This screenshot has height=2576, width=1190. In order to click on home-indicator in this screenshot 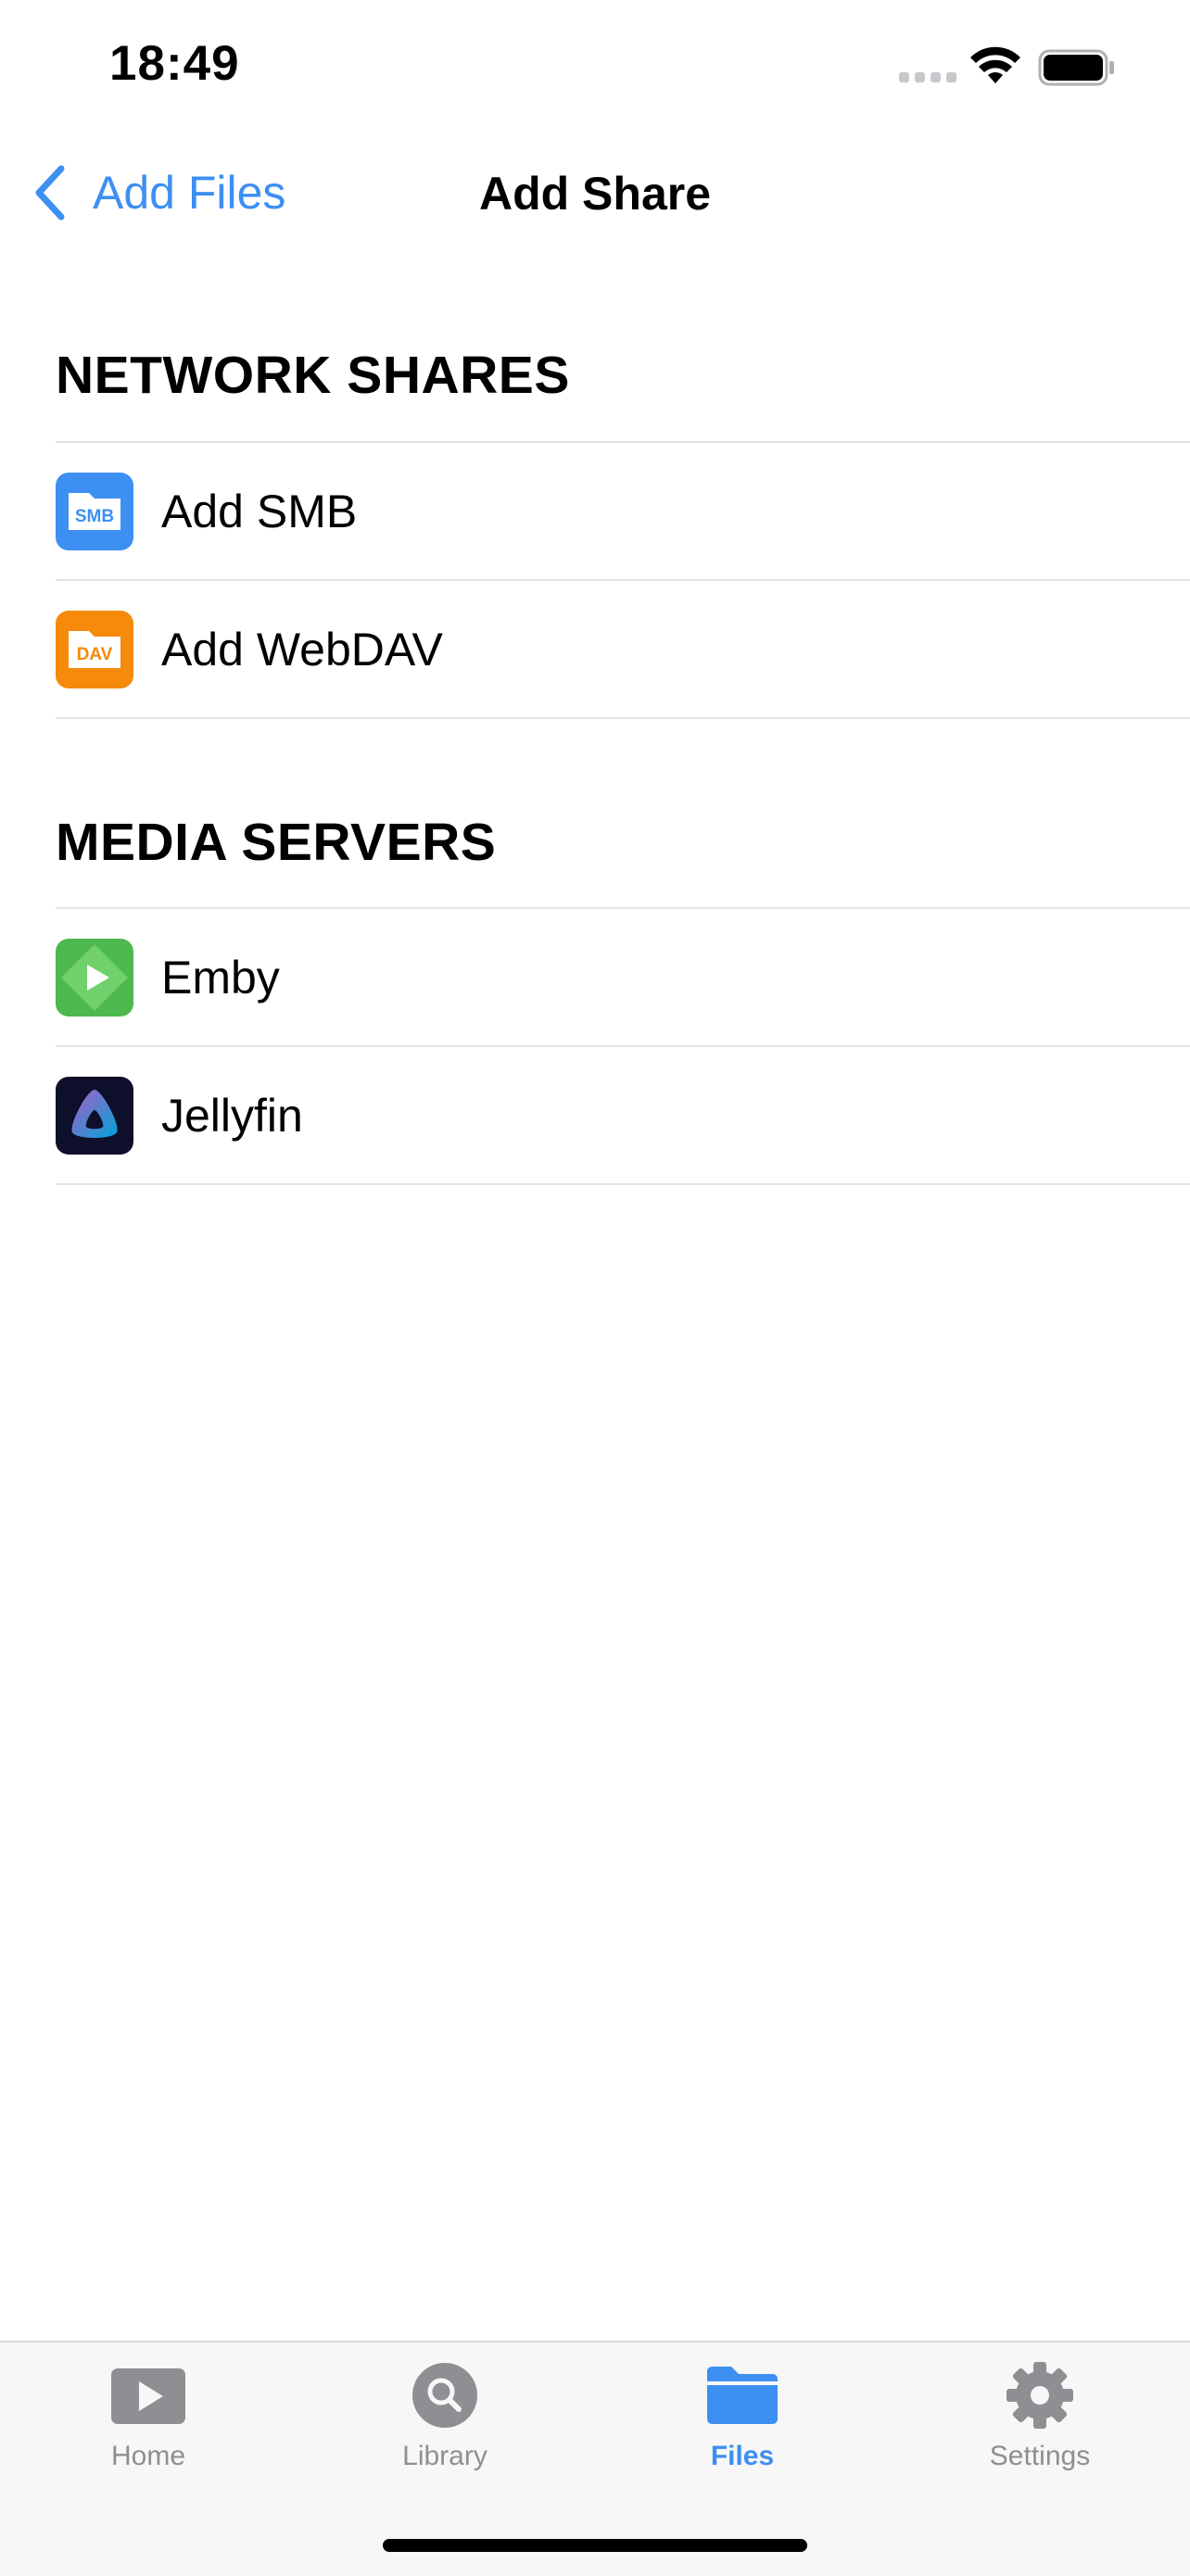, I will do `click(595, 2545)`.